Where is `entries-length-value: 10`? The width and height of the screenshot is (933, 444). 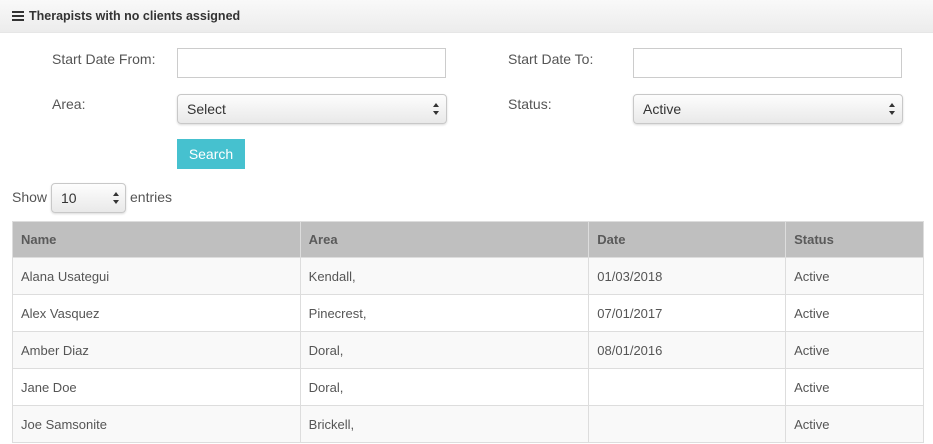
entries-length-value: 10 is located at coordinates (69, 198).